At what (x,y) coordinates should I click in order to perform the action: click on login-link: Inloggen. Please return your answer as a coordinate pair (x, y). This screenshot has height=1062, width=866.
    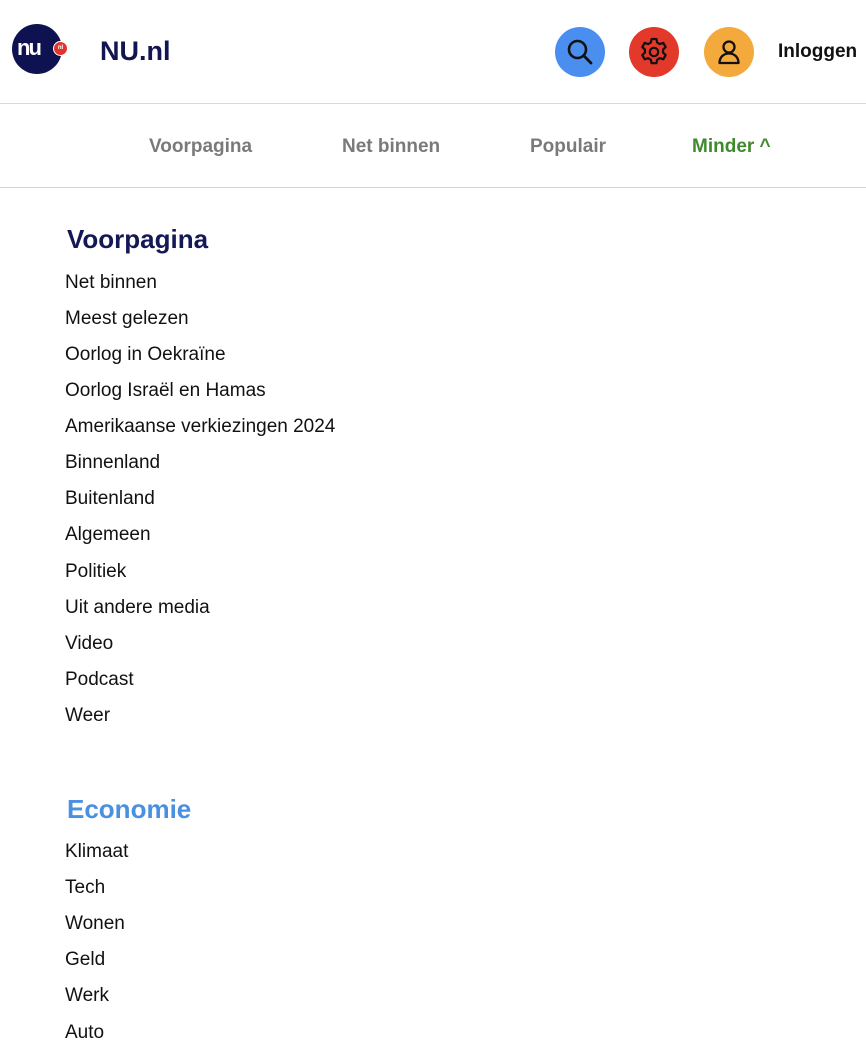
    Looking at the image, I should click on (817, 52).